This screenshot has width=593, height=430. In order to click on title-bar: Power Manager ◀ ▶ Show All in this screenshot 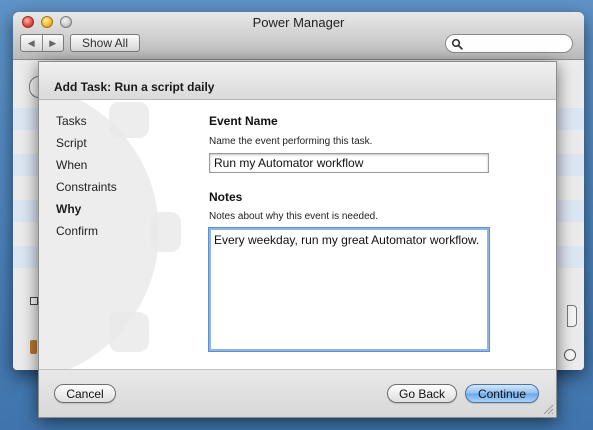, I will do `click(298, 36)`.